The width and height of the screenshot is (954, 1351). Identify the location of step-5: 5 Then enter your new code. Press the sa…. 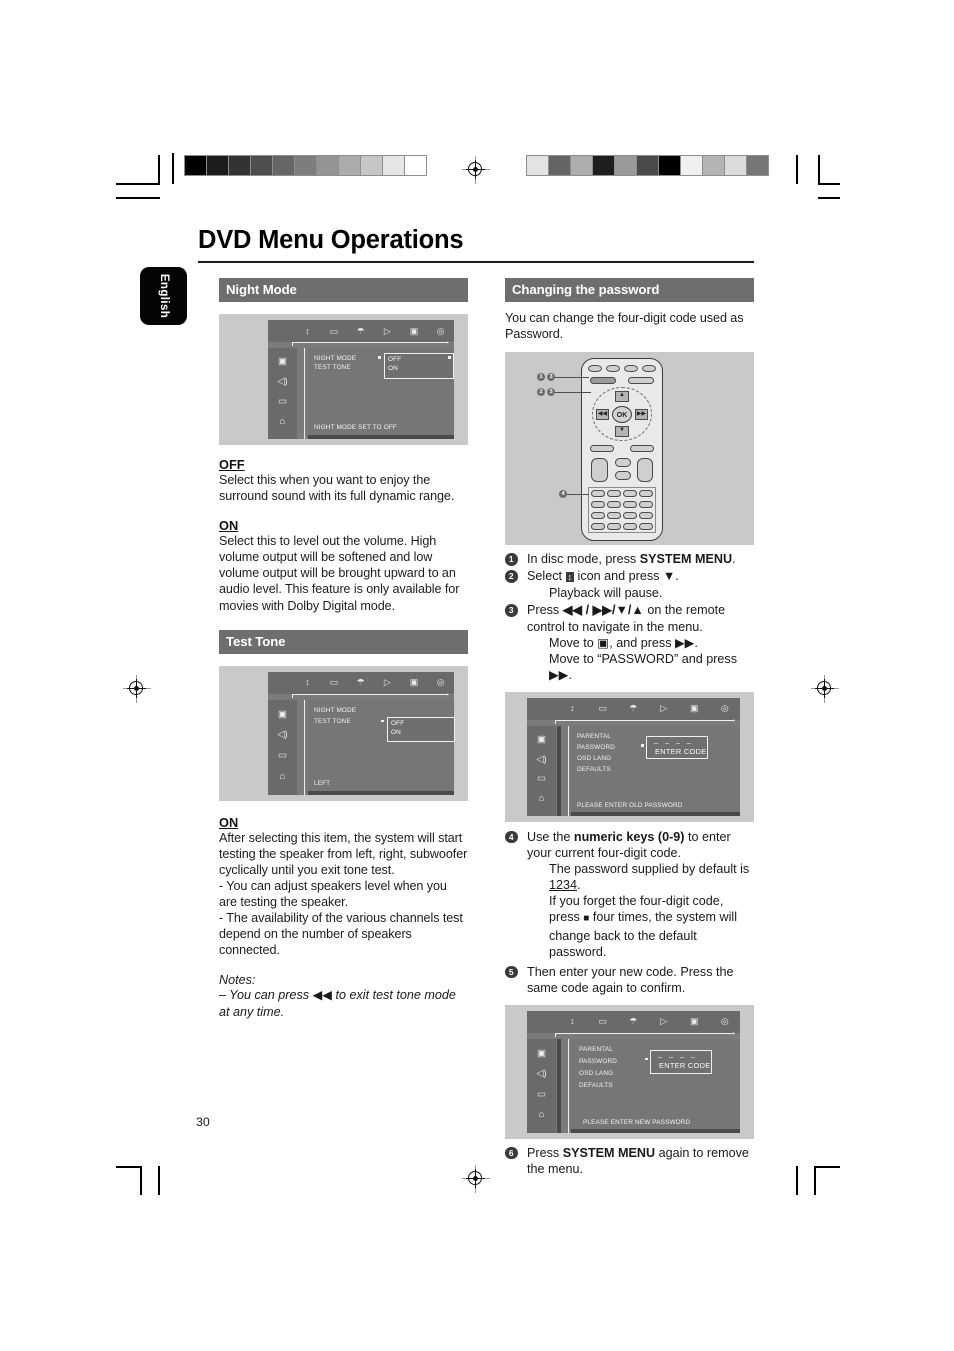
(629, 980).